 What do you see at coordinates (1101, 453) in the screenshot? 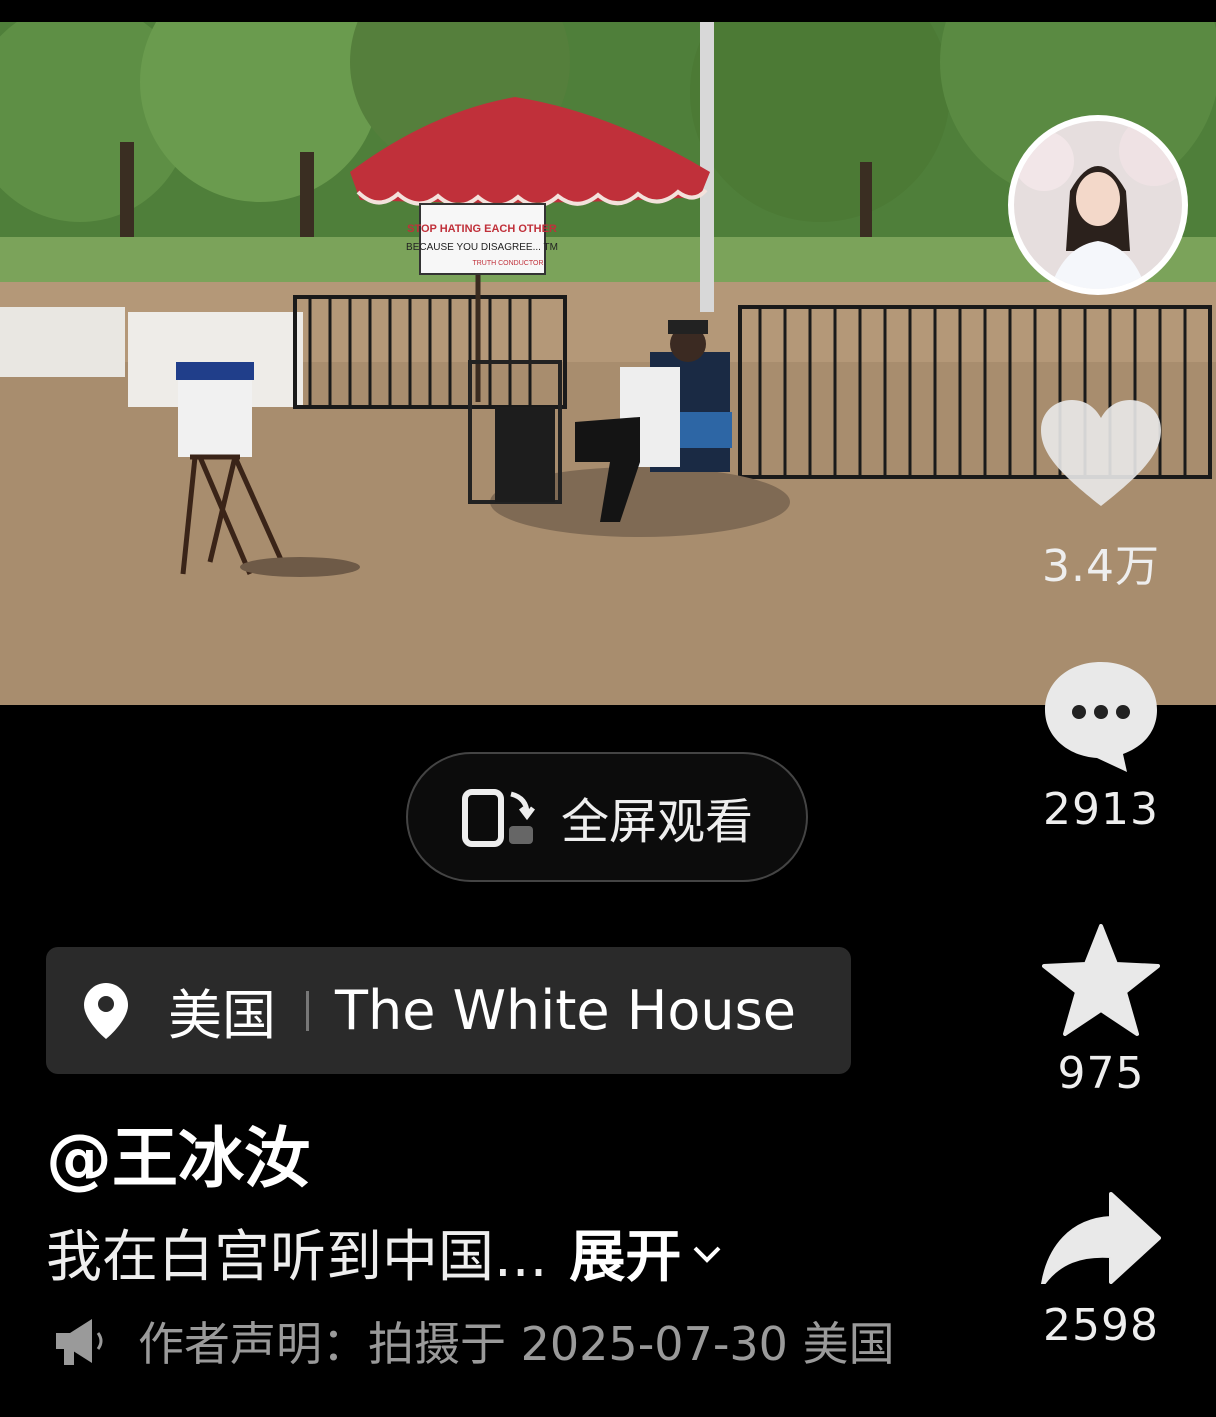
I see `heart-icon` at bounding box center [1101, 453].